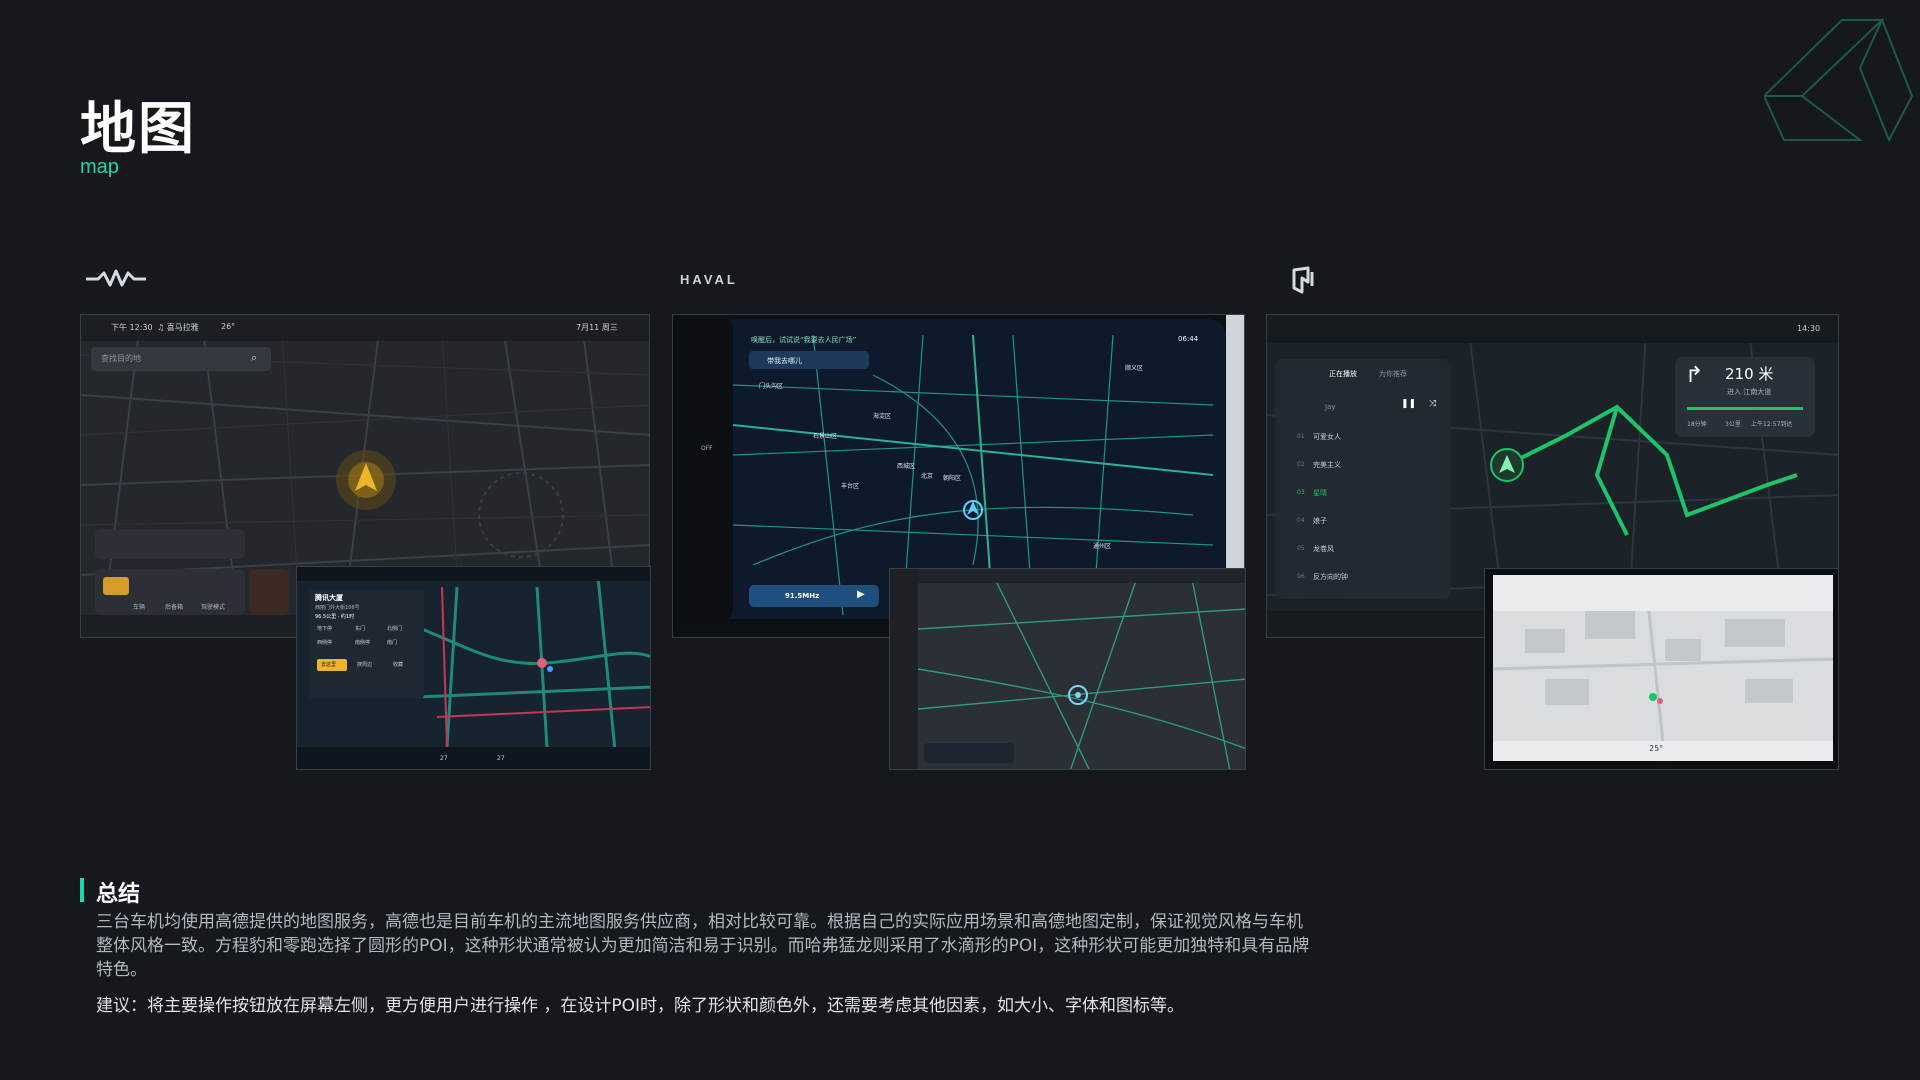 This screenshot has height=1080, width=1920. Describe the element at coordinates (927, 476) in the screenshot. I see `haval-map-label: 北京` at that location.